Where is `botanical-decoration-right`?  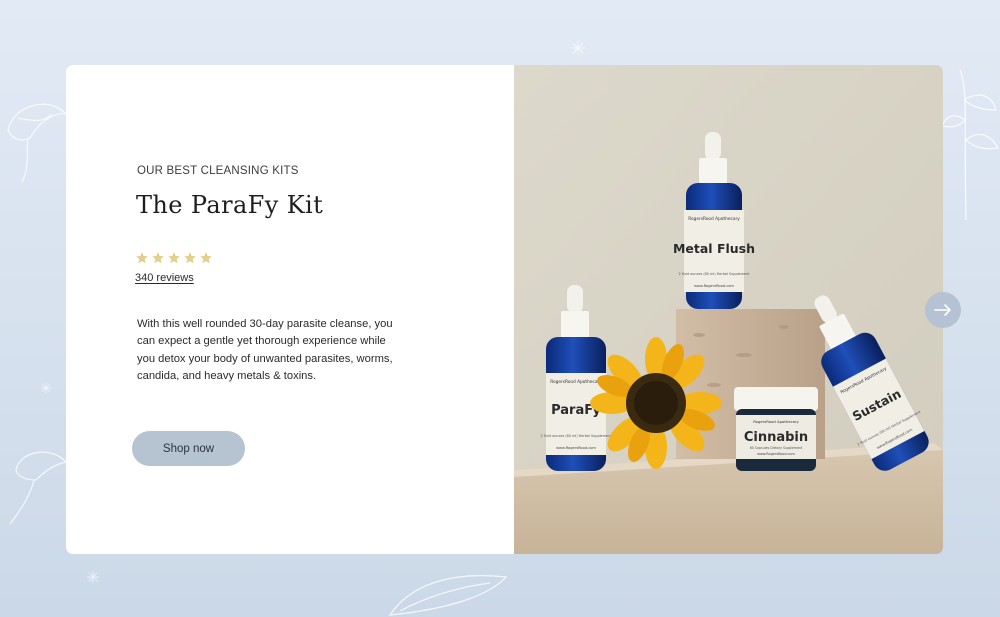 botanical-decoration-right is located at coordinates (970, 145).